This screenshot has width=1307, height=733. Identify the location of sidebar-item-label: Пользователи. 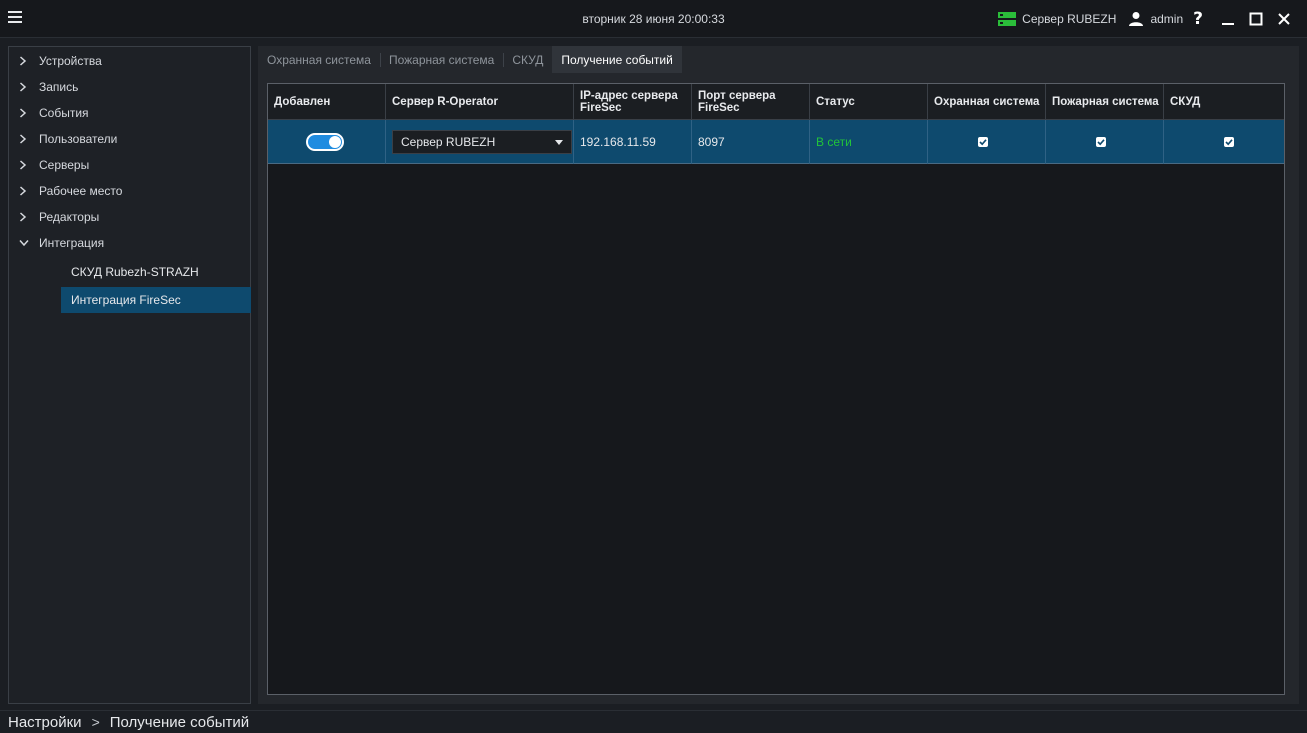
(78, 139).